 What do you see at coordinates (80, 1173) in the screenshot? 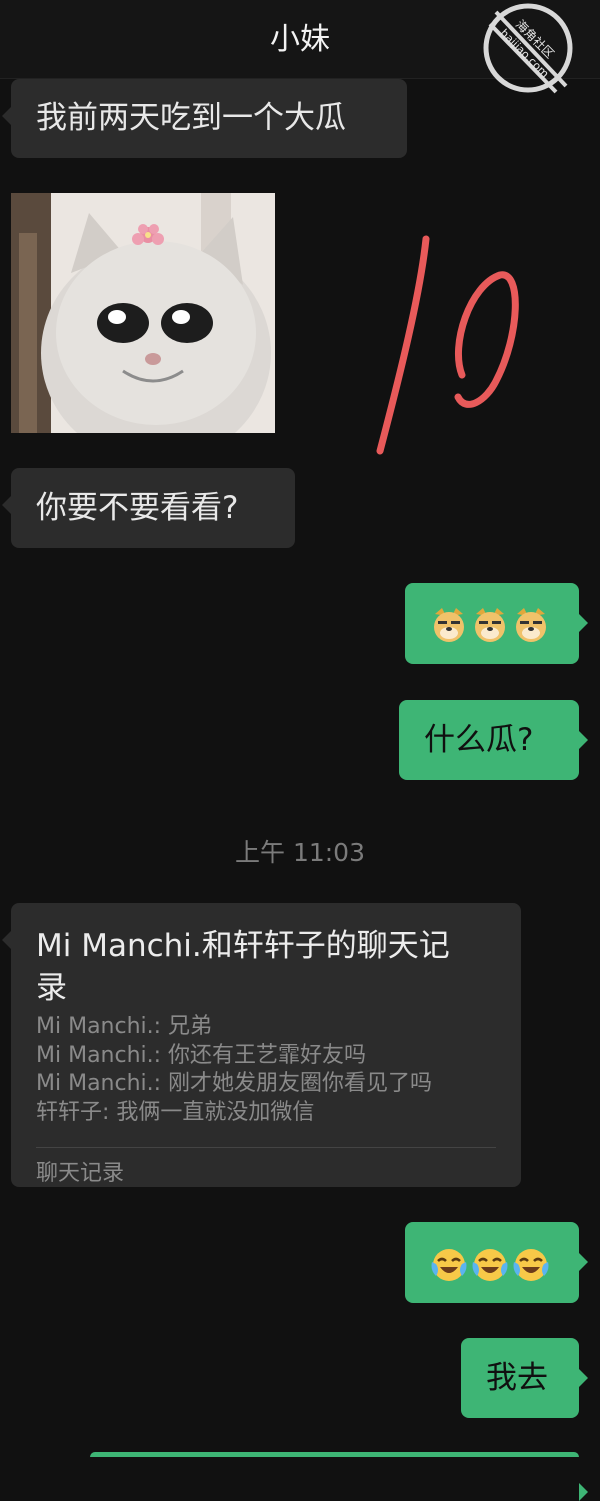
I see `chat-record-footer: 聊天记录` at bounding box center [80, 1173].